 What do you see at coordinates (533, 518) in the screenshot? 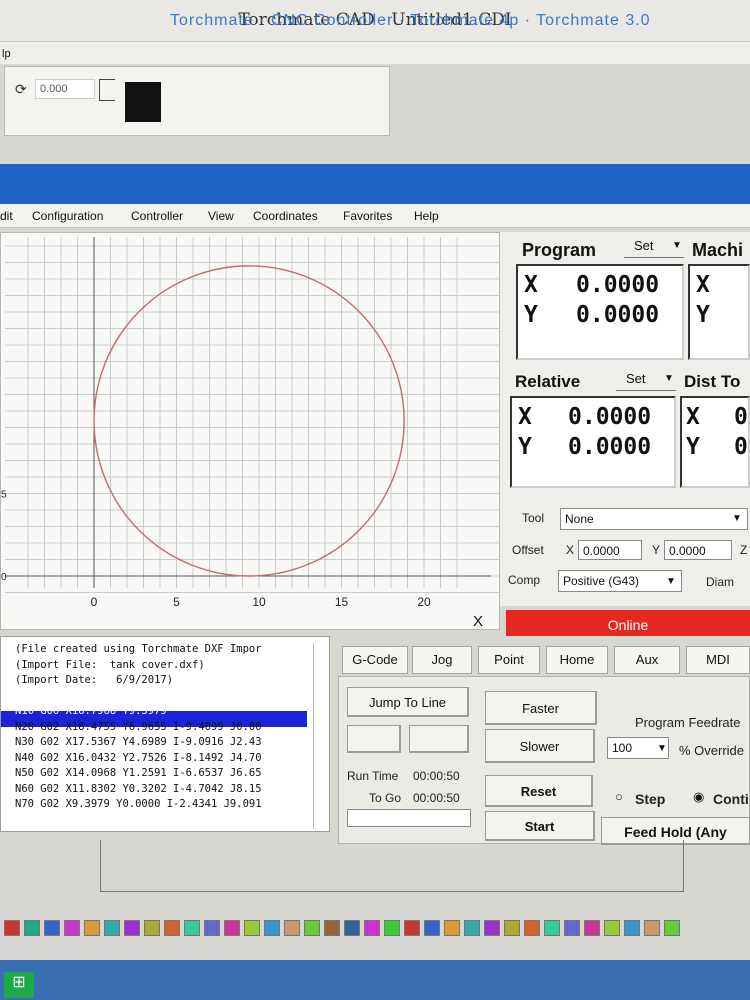
I see `tool-label: Tool` at bounding box center [533, 518].